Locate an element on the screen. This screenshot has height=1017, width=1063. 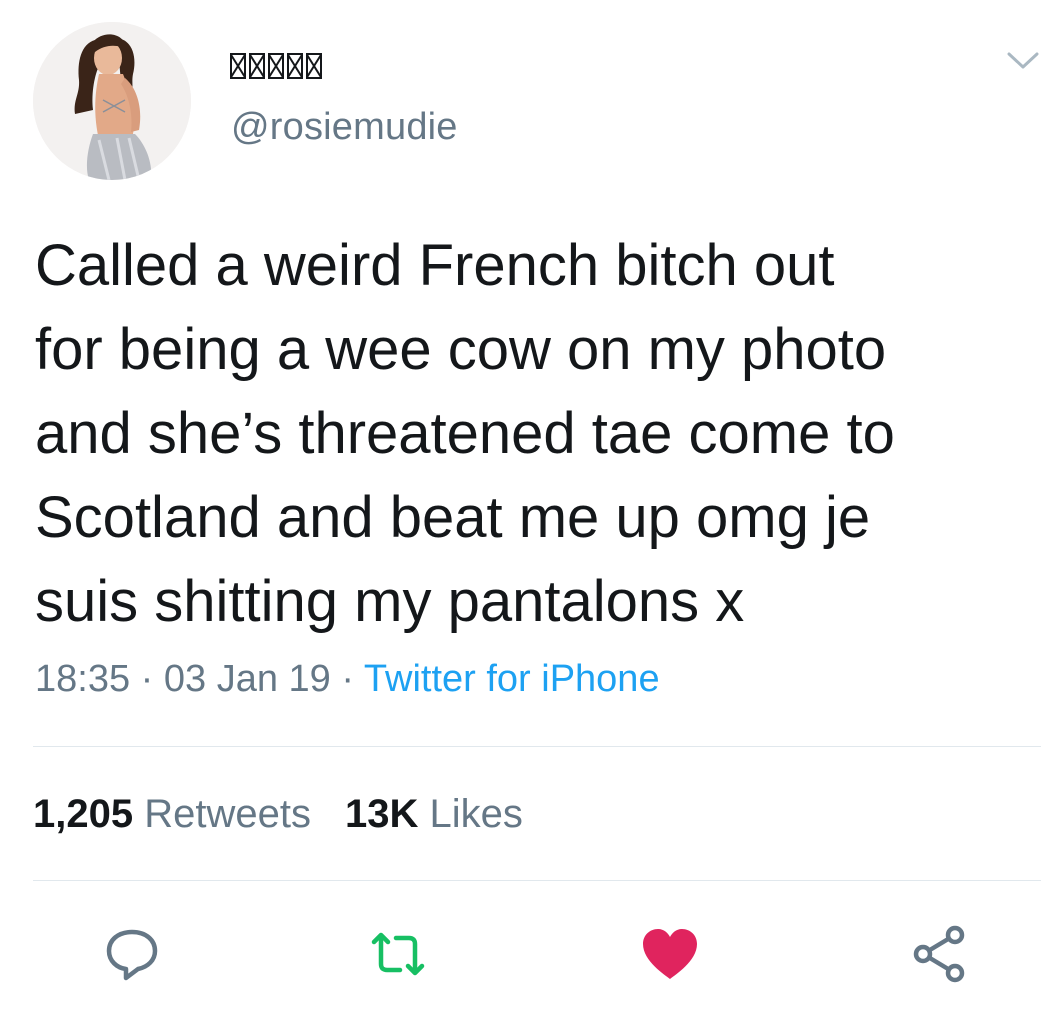
tweet-date: 03 Jan 19 is located at coordinates (247, 679).